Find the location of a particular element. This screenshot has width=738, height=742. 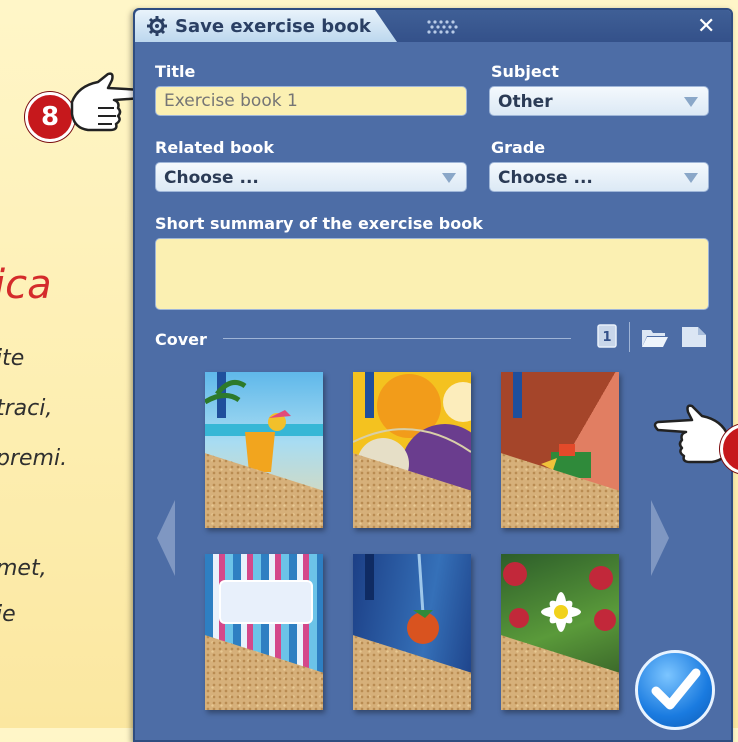

confirm-button is located at coordinates (675, 690).